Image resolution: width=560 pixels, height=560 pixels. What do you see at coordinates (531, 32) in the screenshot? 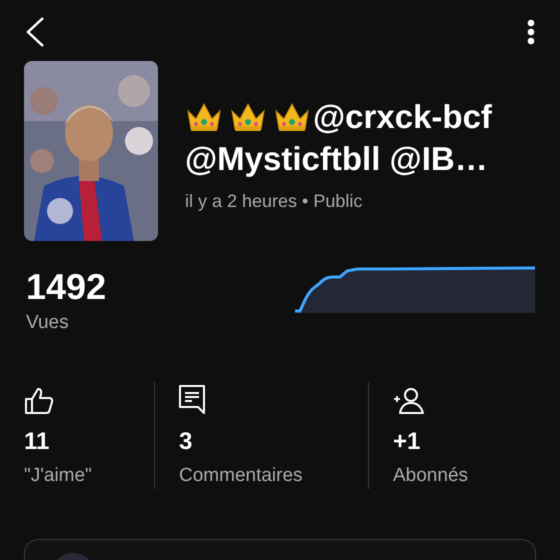
I see `more-options-icon` at bounding box center [531, 32].